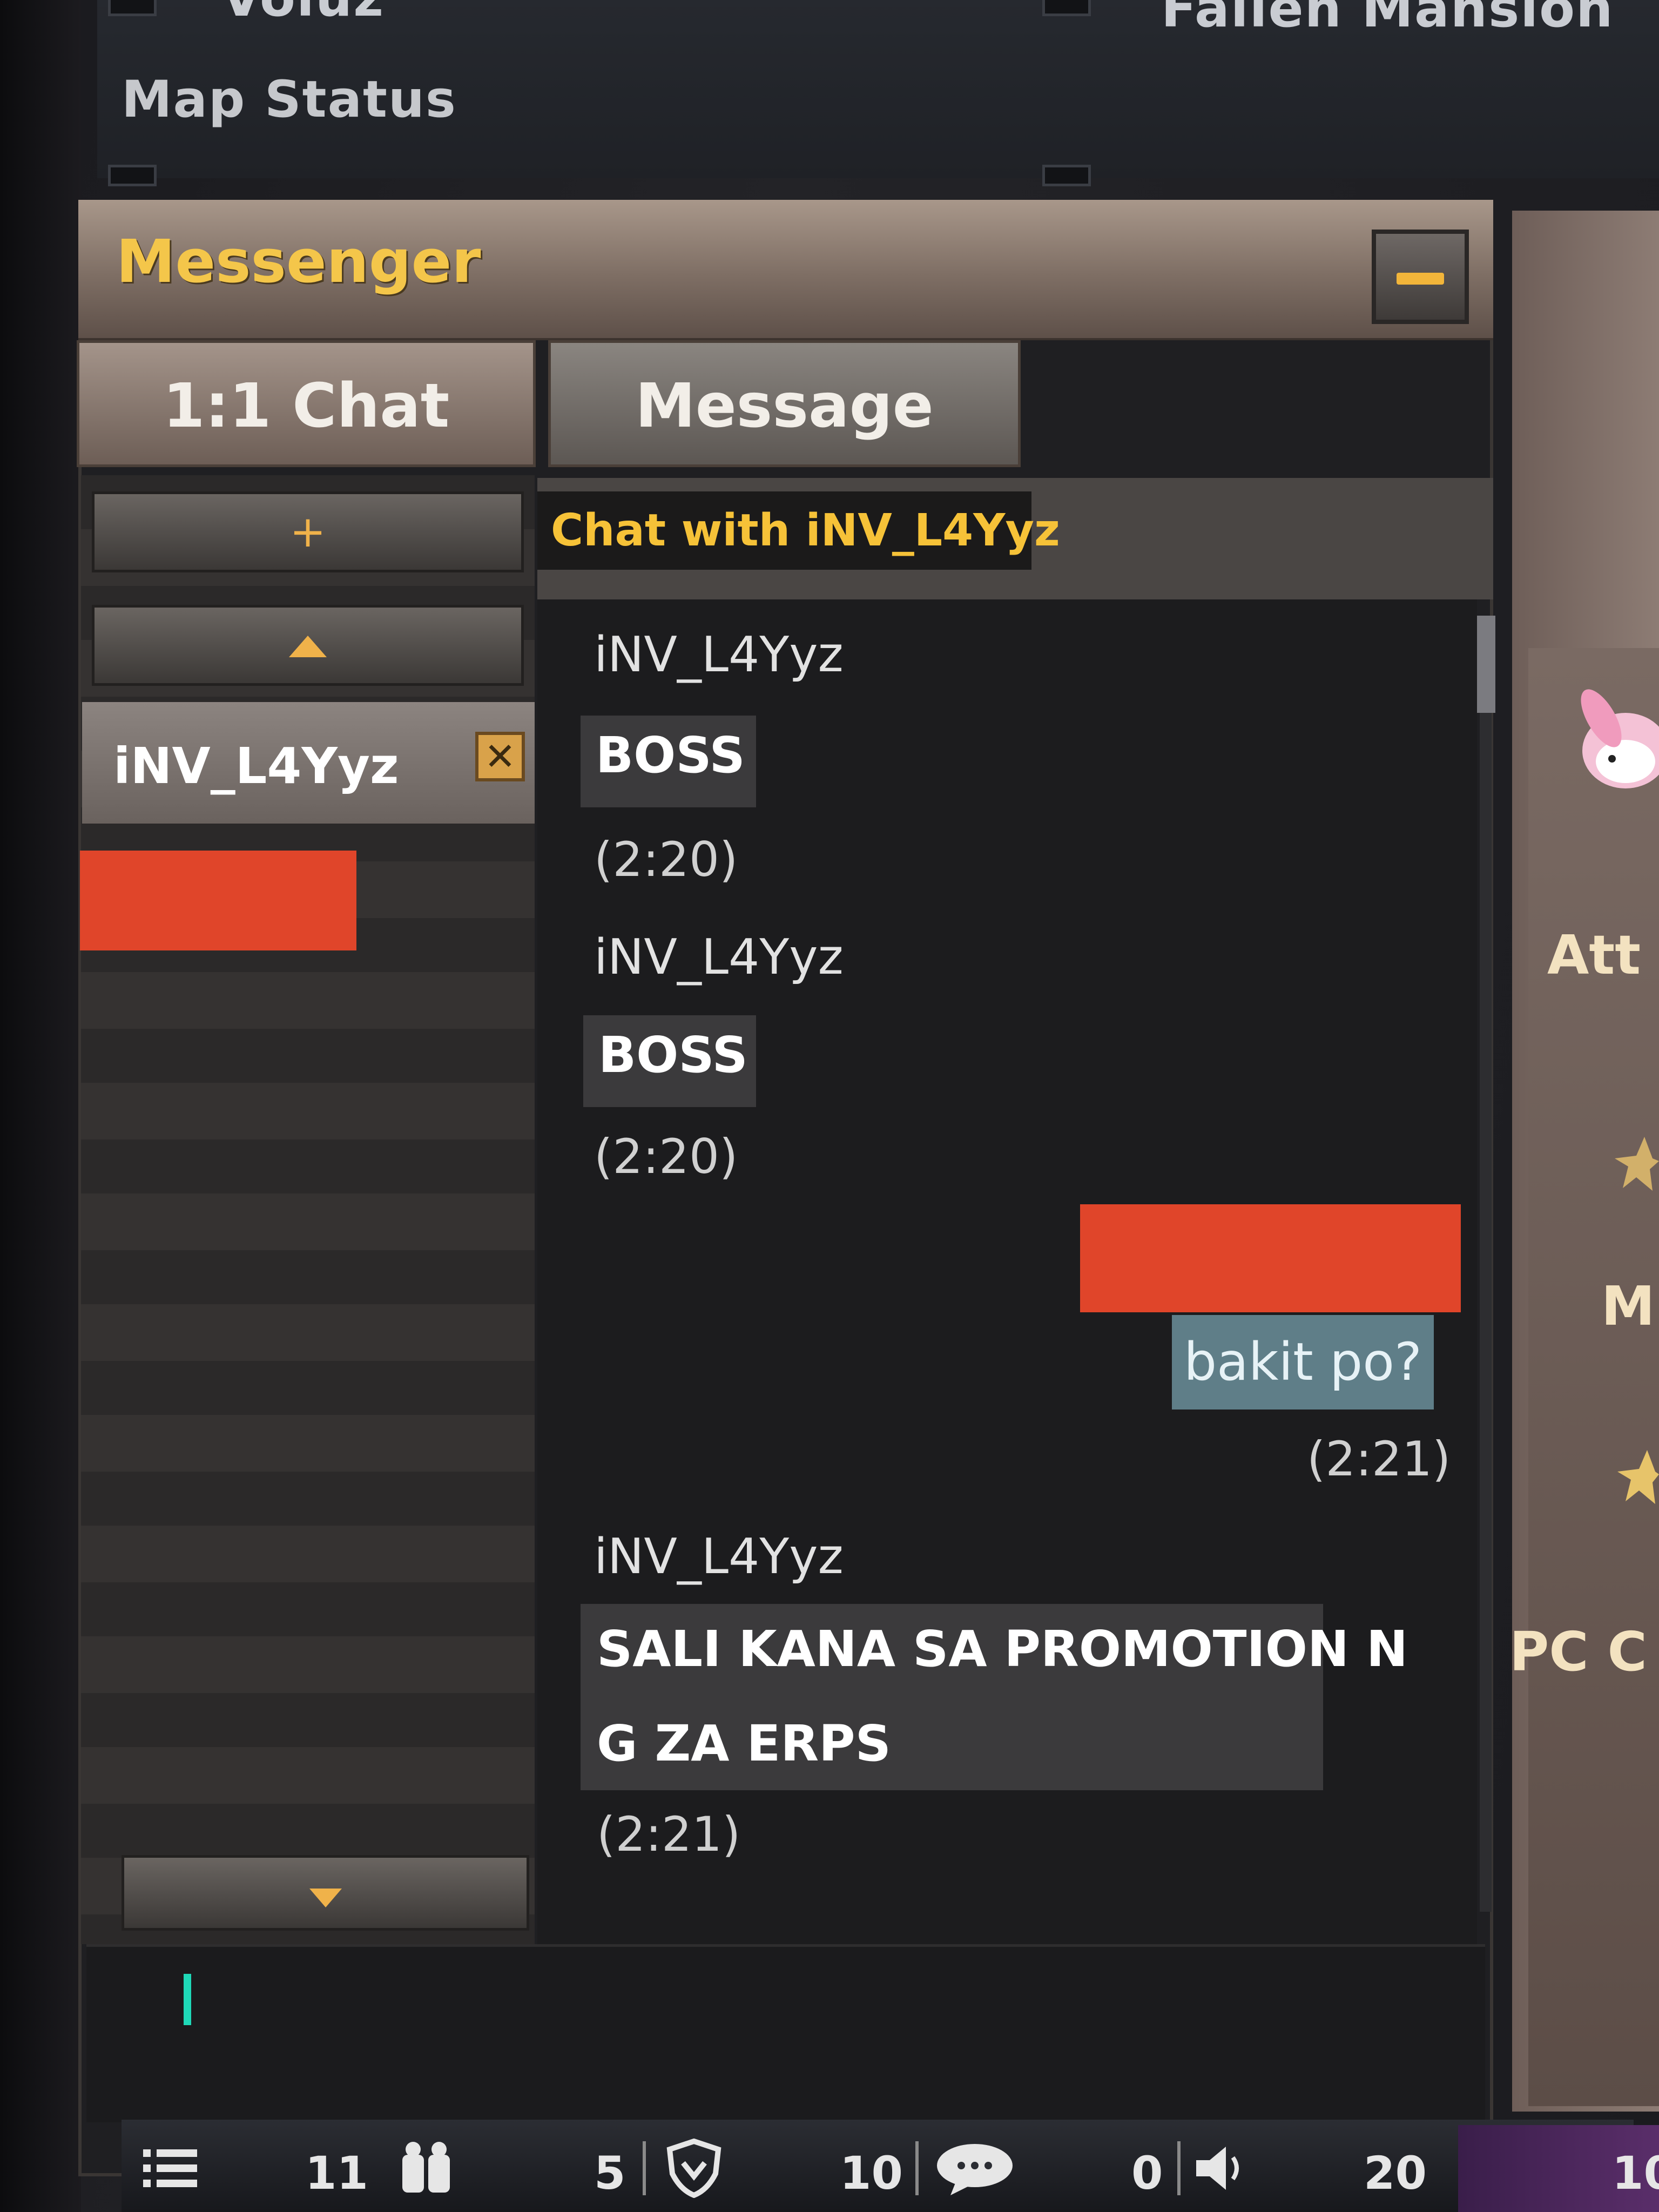 The height and width of the screenshot is (2212, 1659). Describe the element at coordinates (1620, 738) in the screenshot. I see `bunny-mascot-icon` at that location.